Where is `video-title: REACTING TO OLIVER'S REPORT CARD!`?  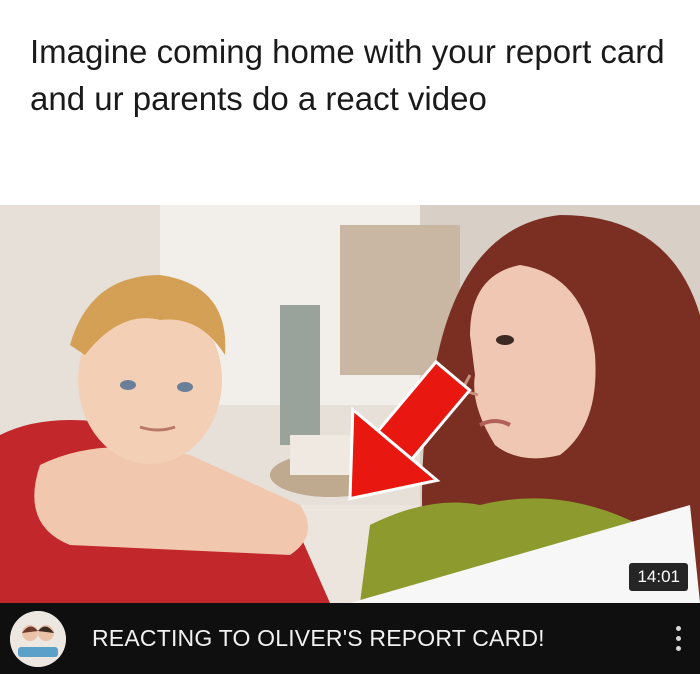 video-title: REACTING TO OLIVER'S REPORT CARD! is located at coordinates (380, 638).